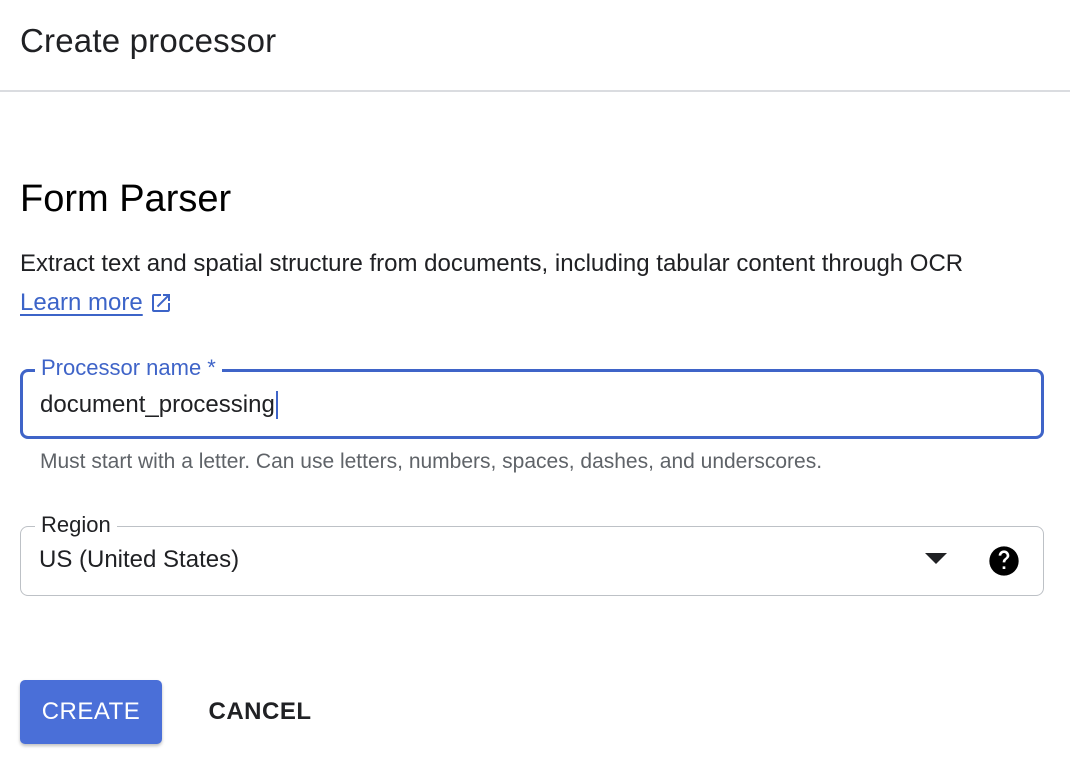 This screenshot has width=1070, height=762. I want to click on processor-name-value: document_processing, so click(157, 404).